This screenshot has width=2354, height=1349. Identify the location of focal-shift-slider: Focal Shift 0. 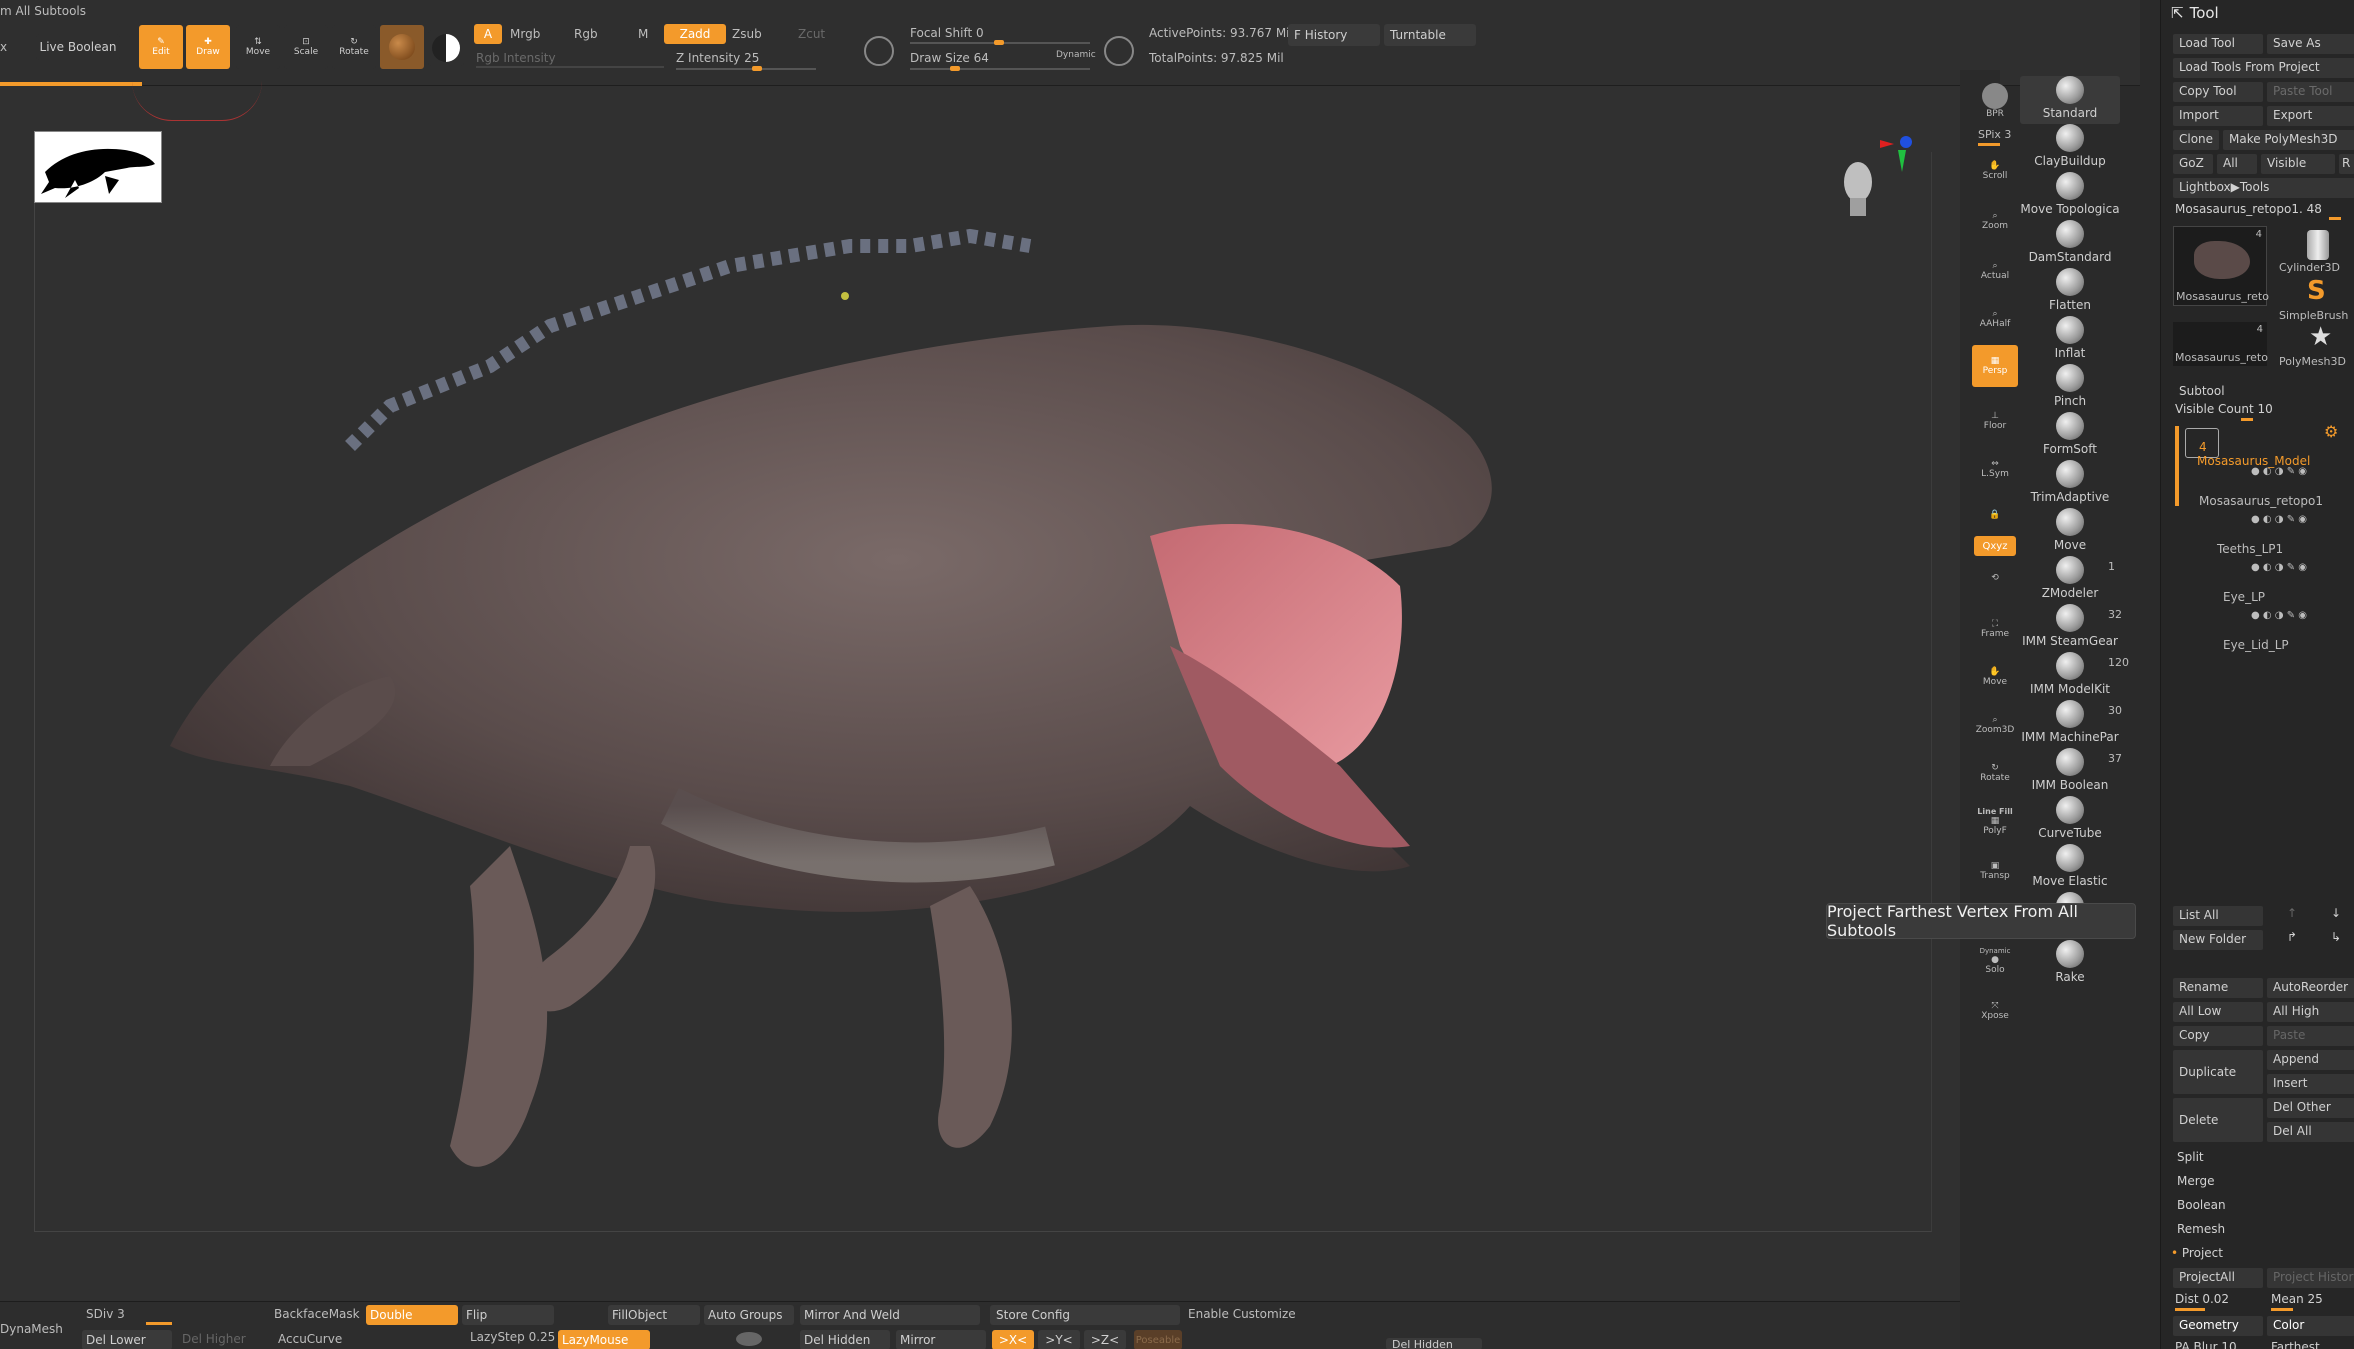
(947, 33).